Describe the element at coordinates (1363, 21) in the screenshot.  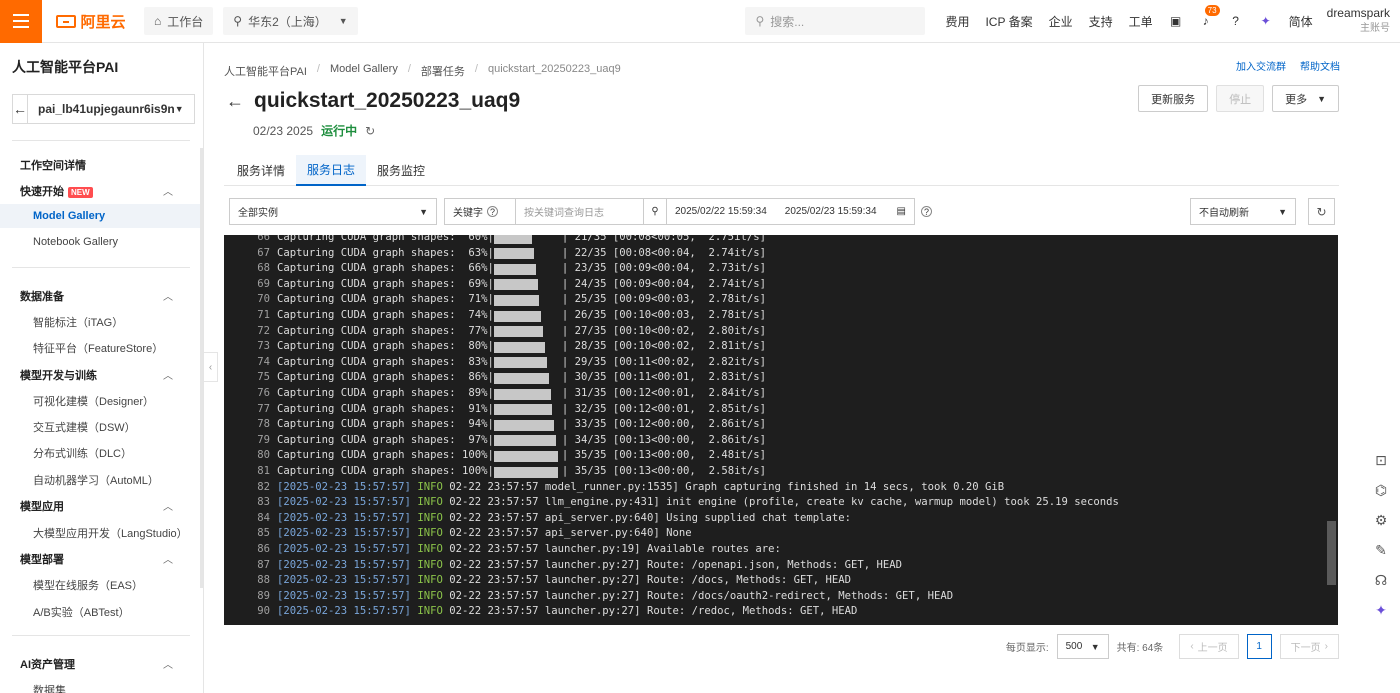
I see `user-menu: dreamspark 主账号` at that location.